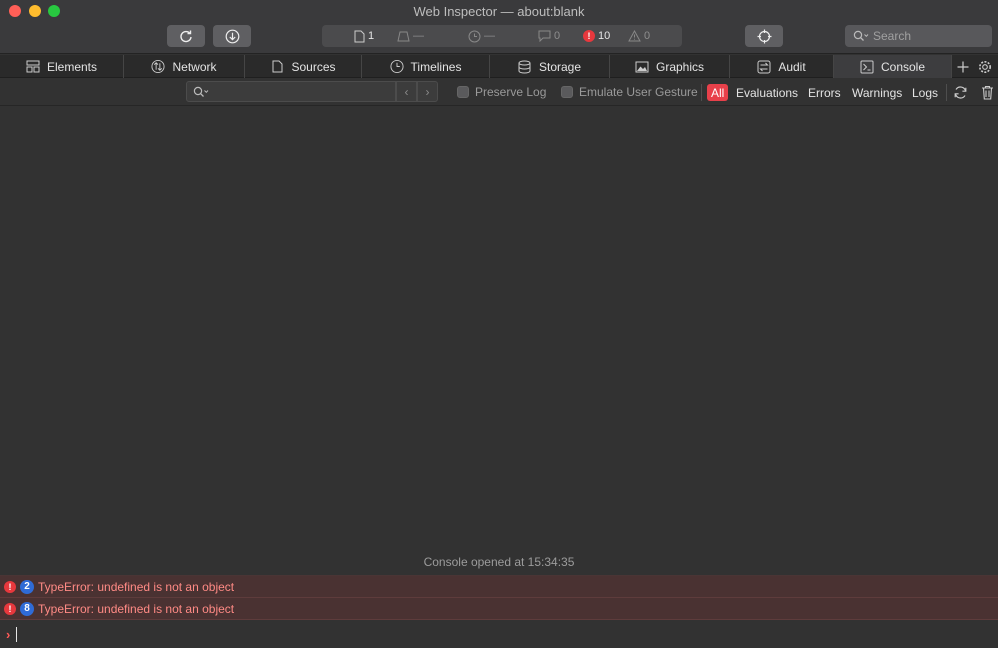  What do you see at coordinates (510, 634) in the screenshot?
I see `console-input` at bounding box center [510, 634].